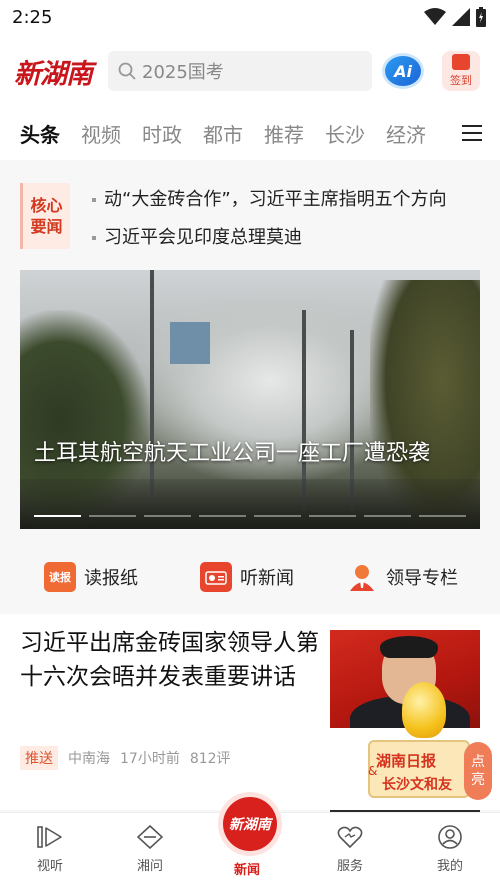 The width and height of the screenshot is (500, 888). I want to click on battery-icon, so click(481, 17).